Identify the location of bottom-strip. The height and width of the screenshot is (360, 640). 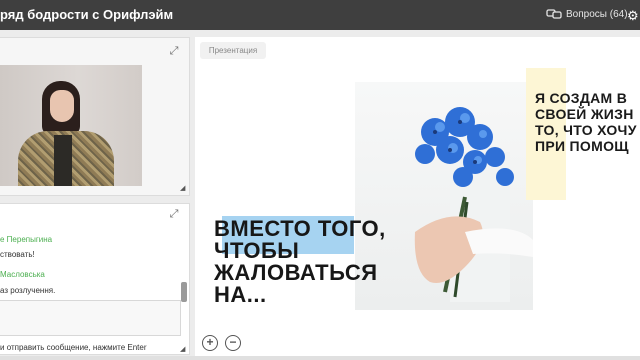
(320, 358).